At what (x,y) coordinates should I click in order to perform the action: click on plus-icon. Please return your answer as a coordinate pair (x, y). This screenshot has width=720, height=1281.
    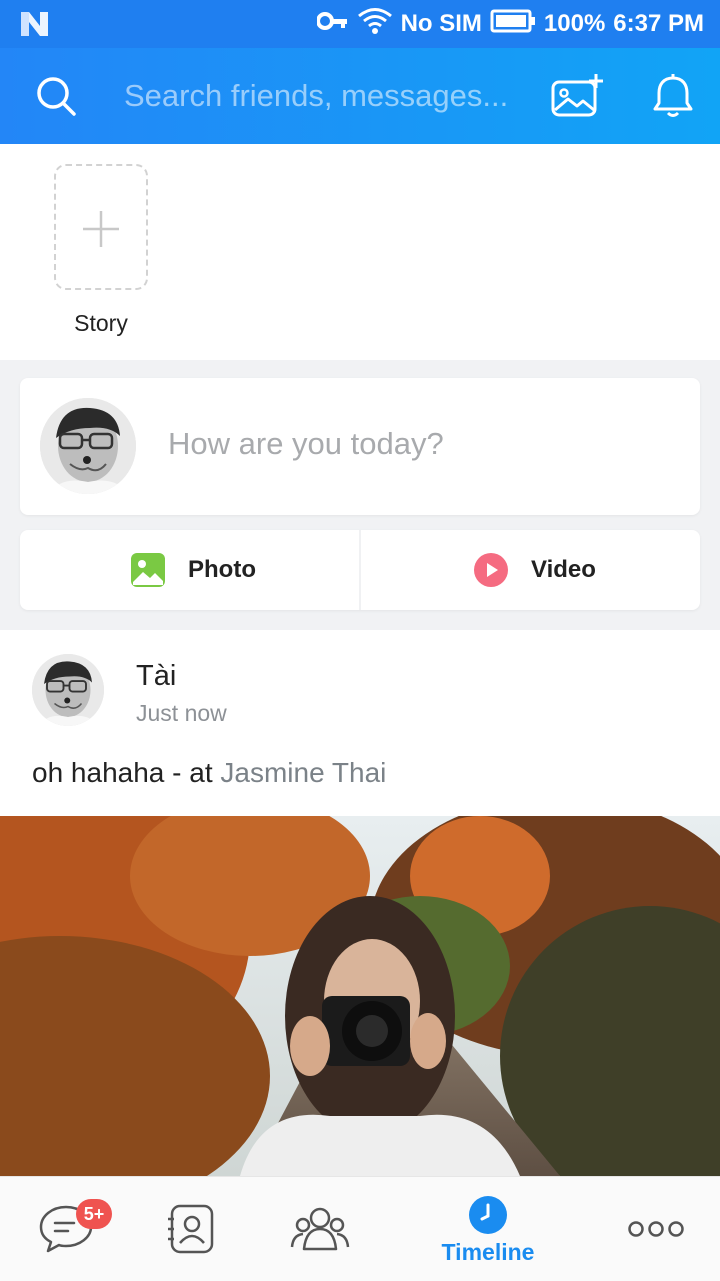
    Looking at the image, I should click on (101, 229).